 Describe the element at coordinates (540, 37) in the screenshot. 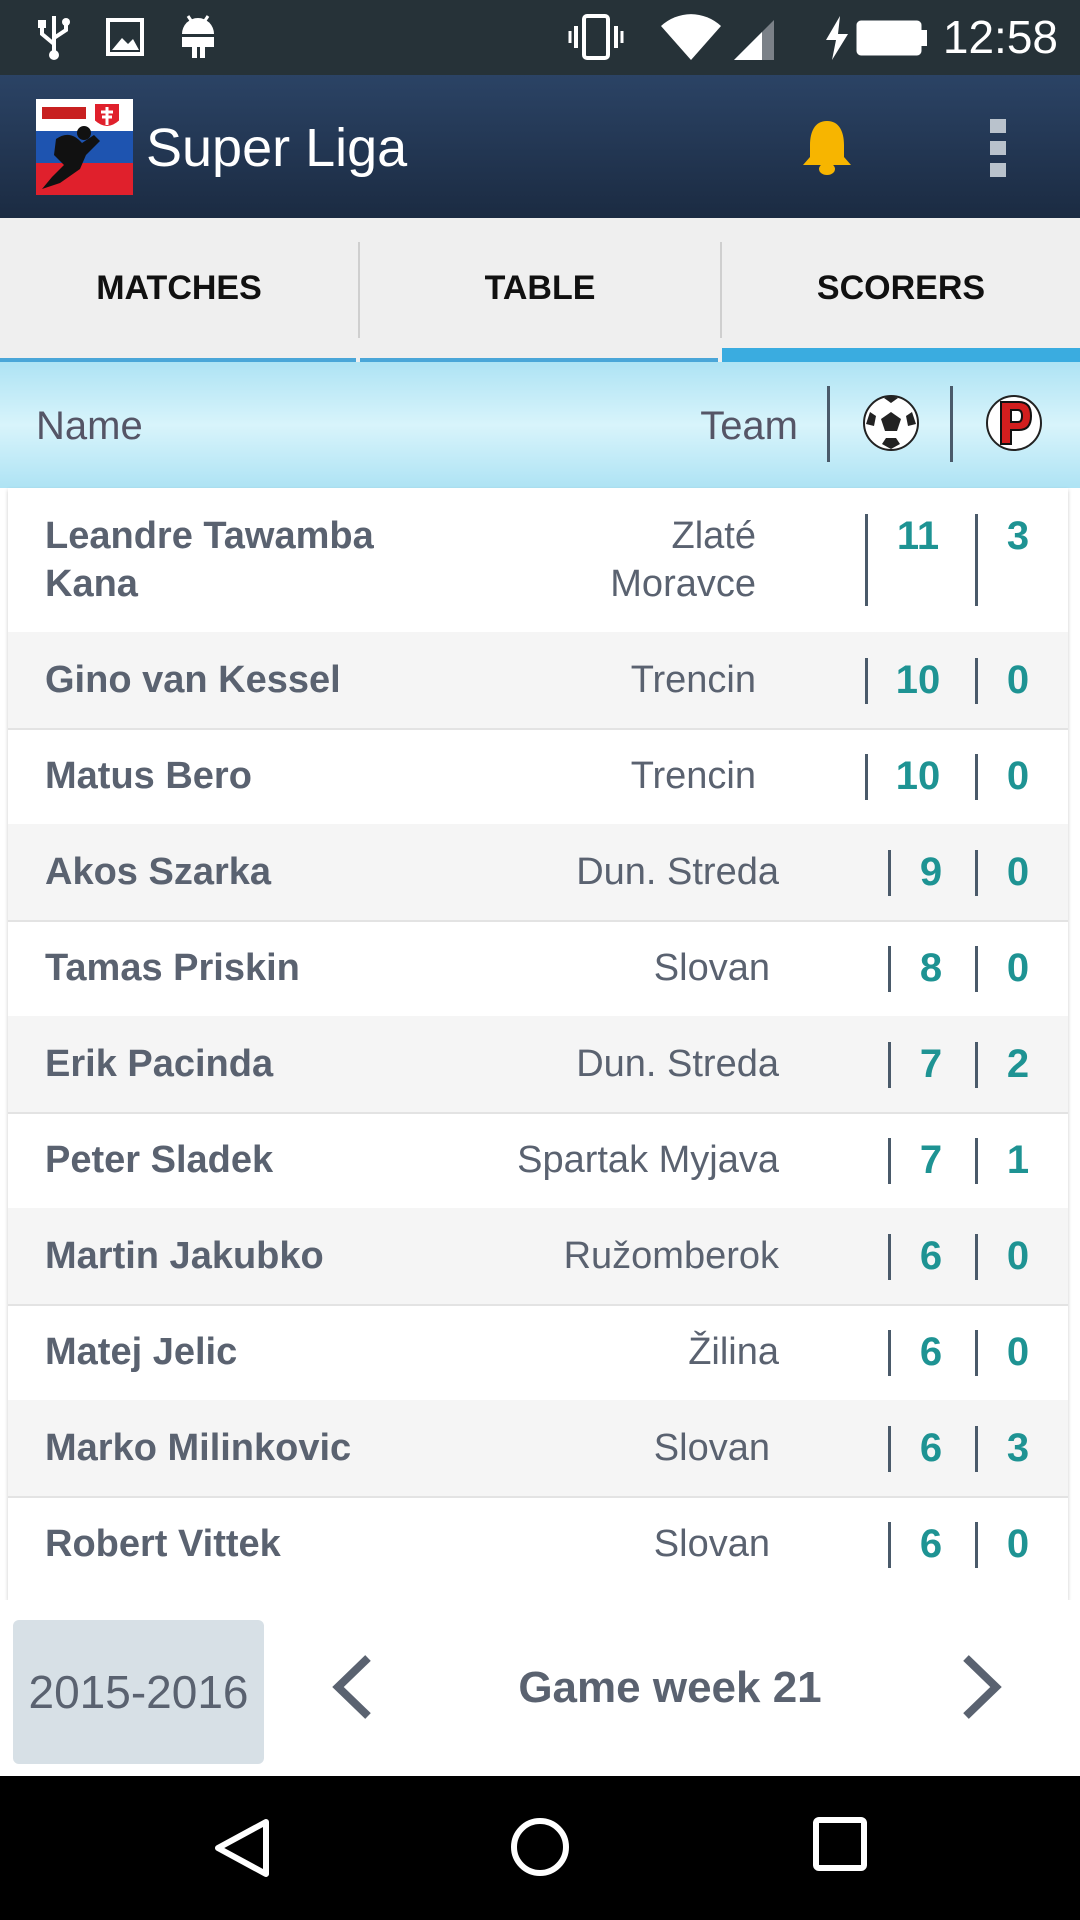

I see `status-bar: 12:58` at that location.